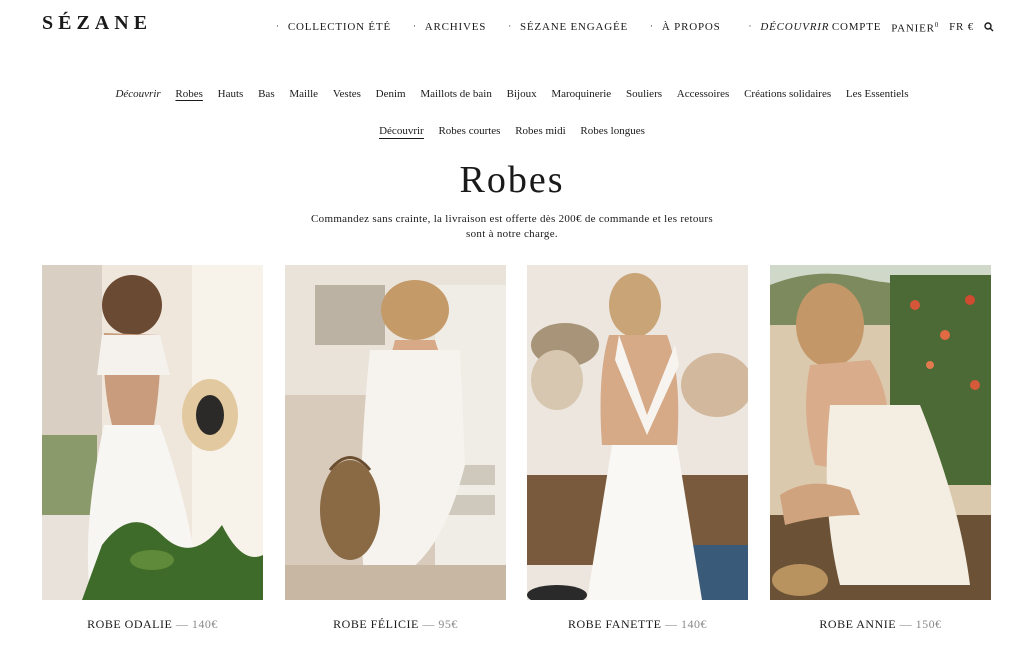  I want to click on product-name: ROBE ODALIE, so click(130, 624).